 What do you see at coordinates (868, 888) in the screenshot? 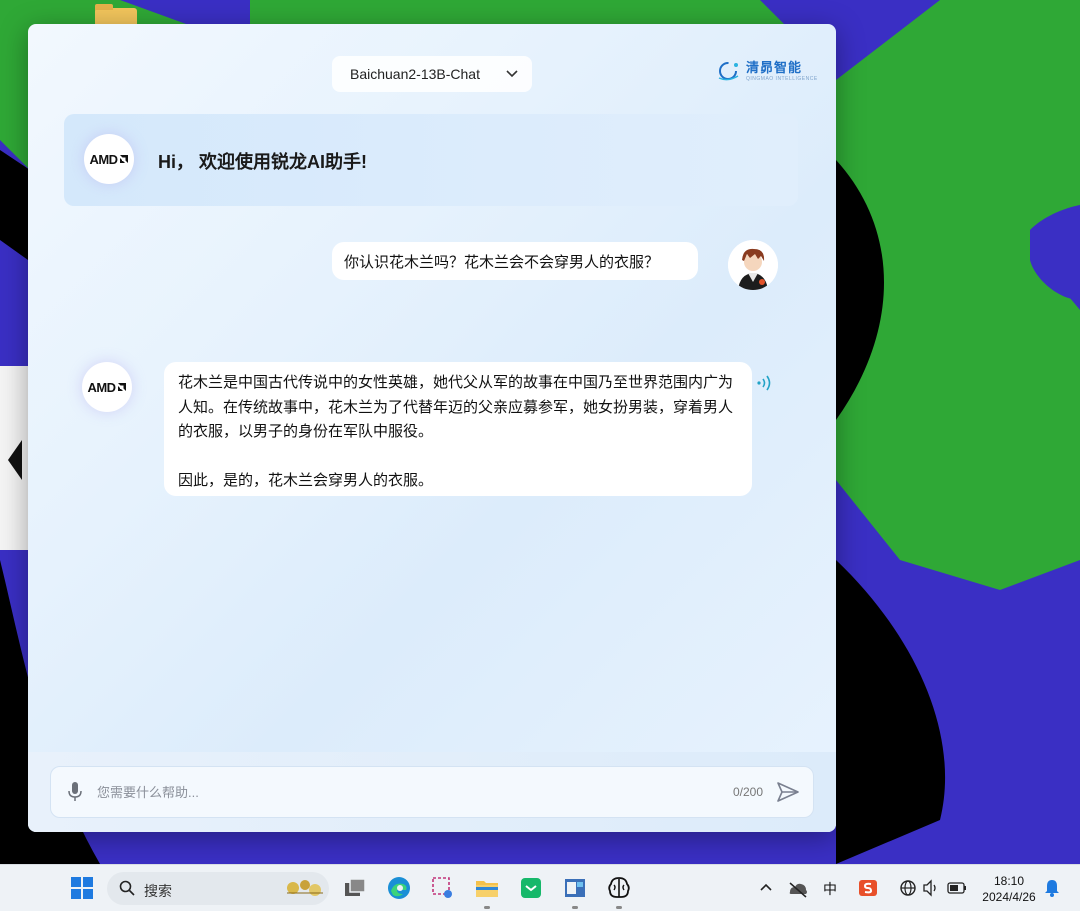
I see `sogou-ime-icon` at bounding box center [868, 888].